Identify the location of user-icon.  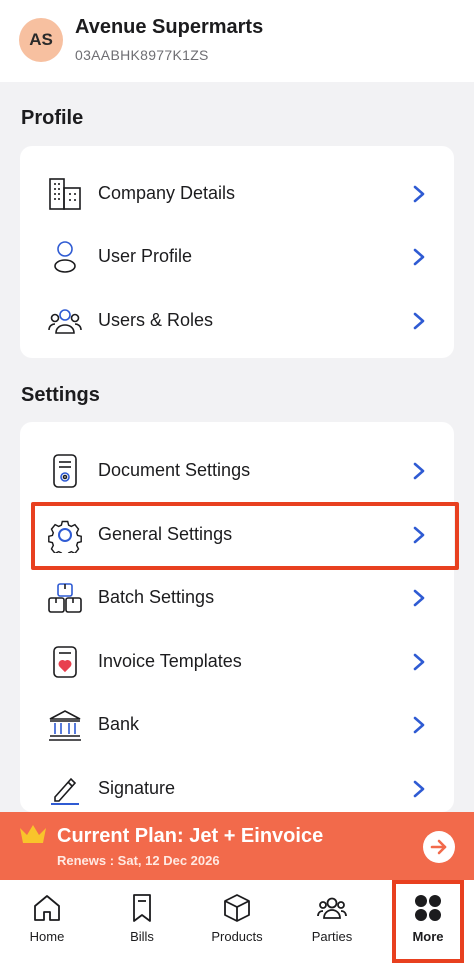
(65, 257).